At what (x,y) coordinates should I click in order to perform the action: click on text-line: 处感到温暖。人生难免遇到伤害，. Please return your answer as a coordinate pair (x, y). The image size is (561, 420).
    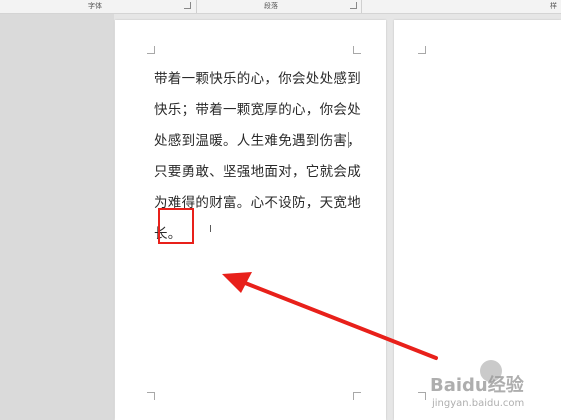
    Looking at the image, I should click on (257, 141).